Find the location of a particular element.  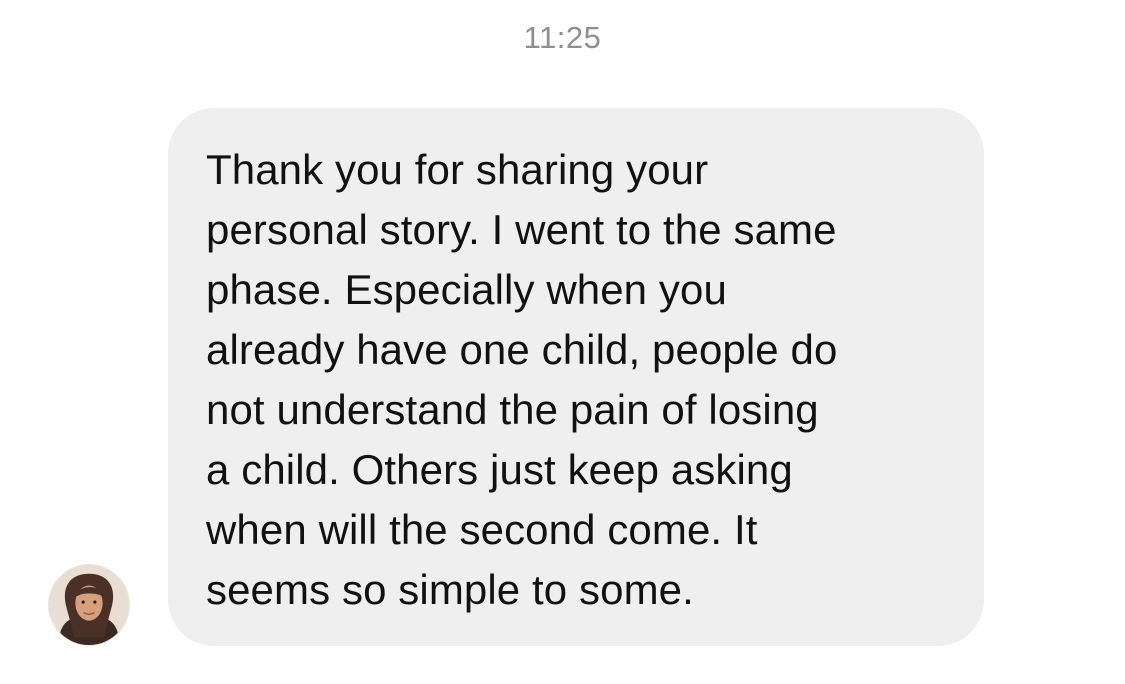

sender-avatar is located at coordinates (89, 605).